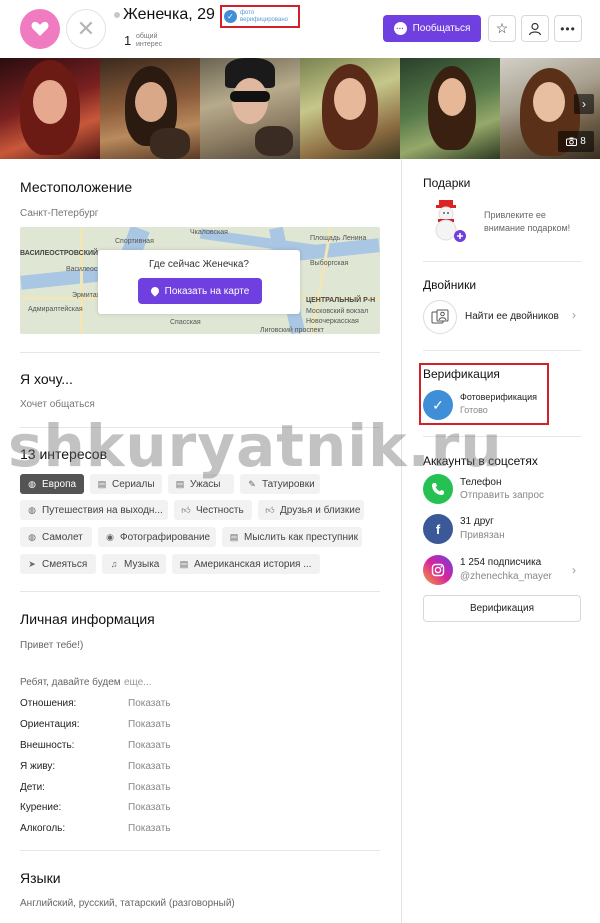 The width and height of the screenshot is (600, 923). Describe the element at coordinates (440, 317) in the screenshot. I see `twins-icon` at that location.